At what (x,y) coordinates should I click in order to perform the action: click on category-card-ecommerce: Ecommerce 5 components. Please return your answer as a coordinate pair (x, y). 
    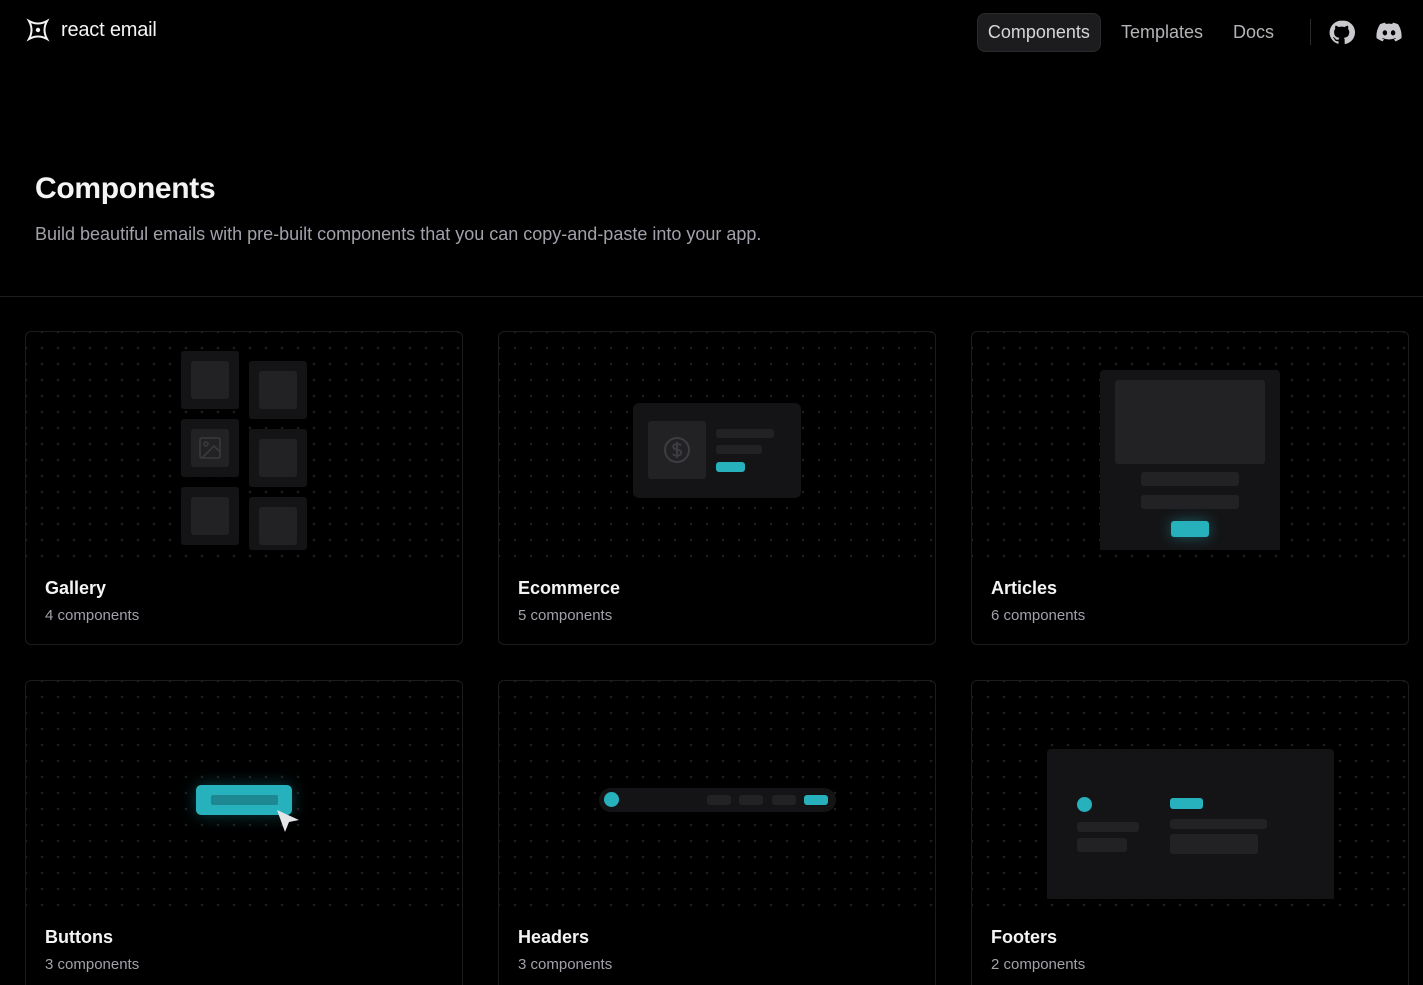
    Looking at the image, I should click on (717, 488).